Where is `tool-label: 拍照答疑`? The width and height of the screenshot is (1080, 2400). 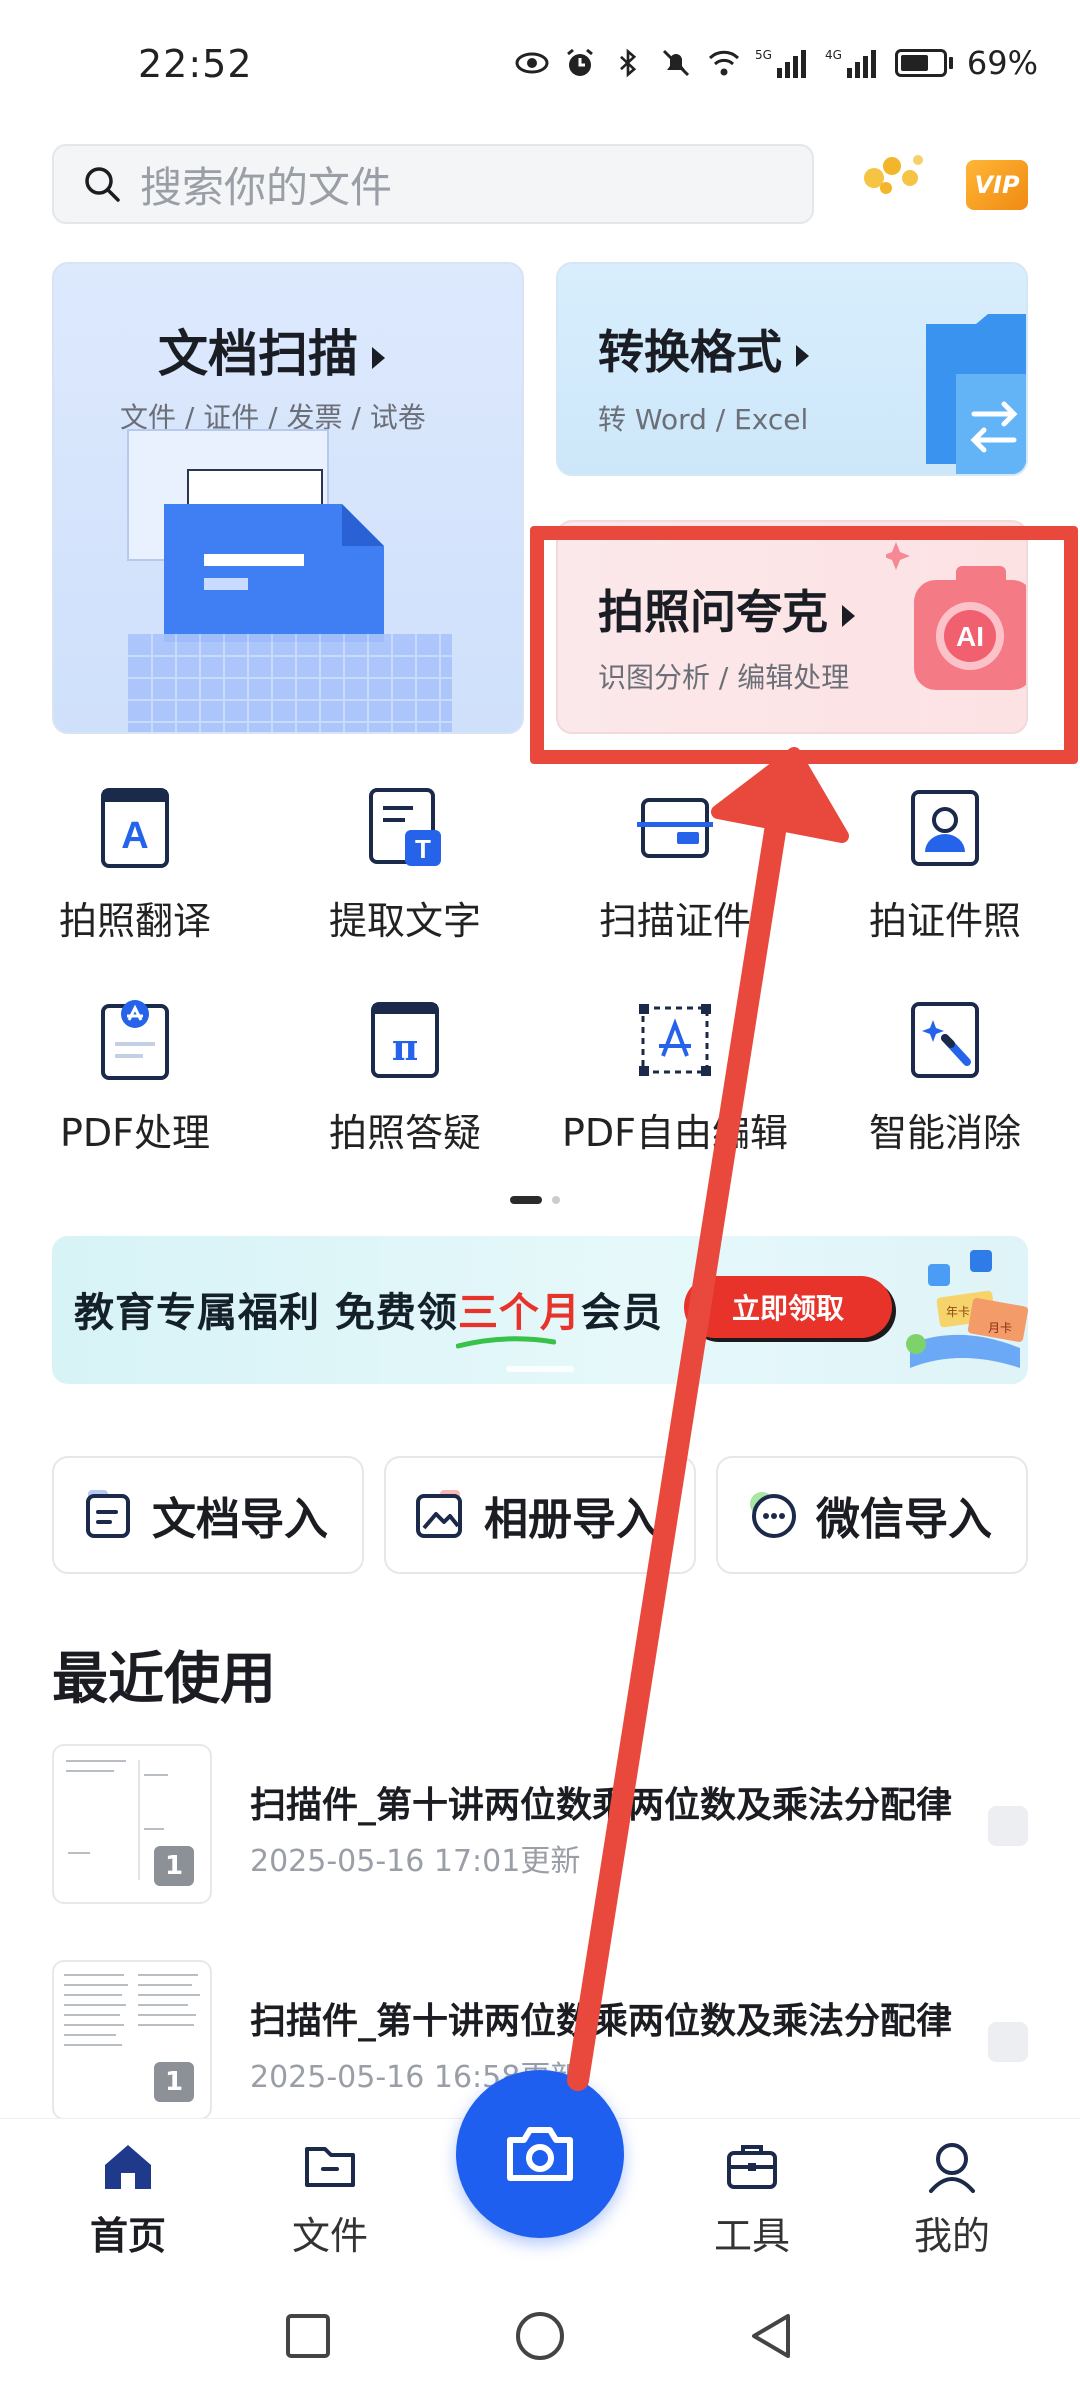 tool-label: 拍照答疑 is located at coordinates (404, 1133).